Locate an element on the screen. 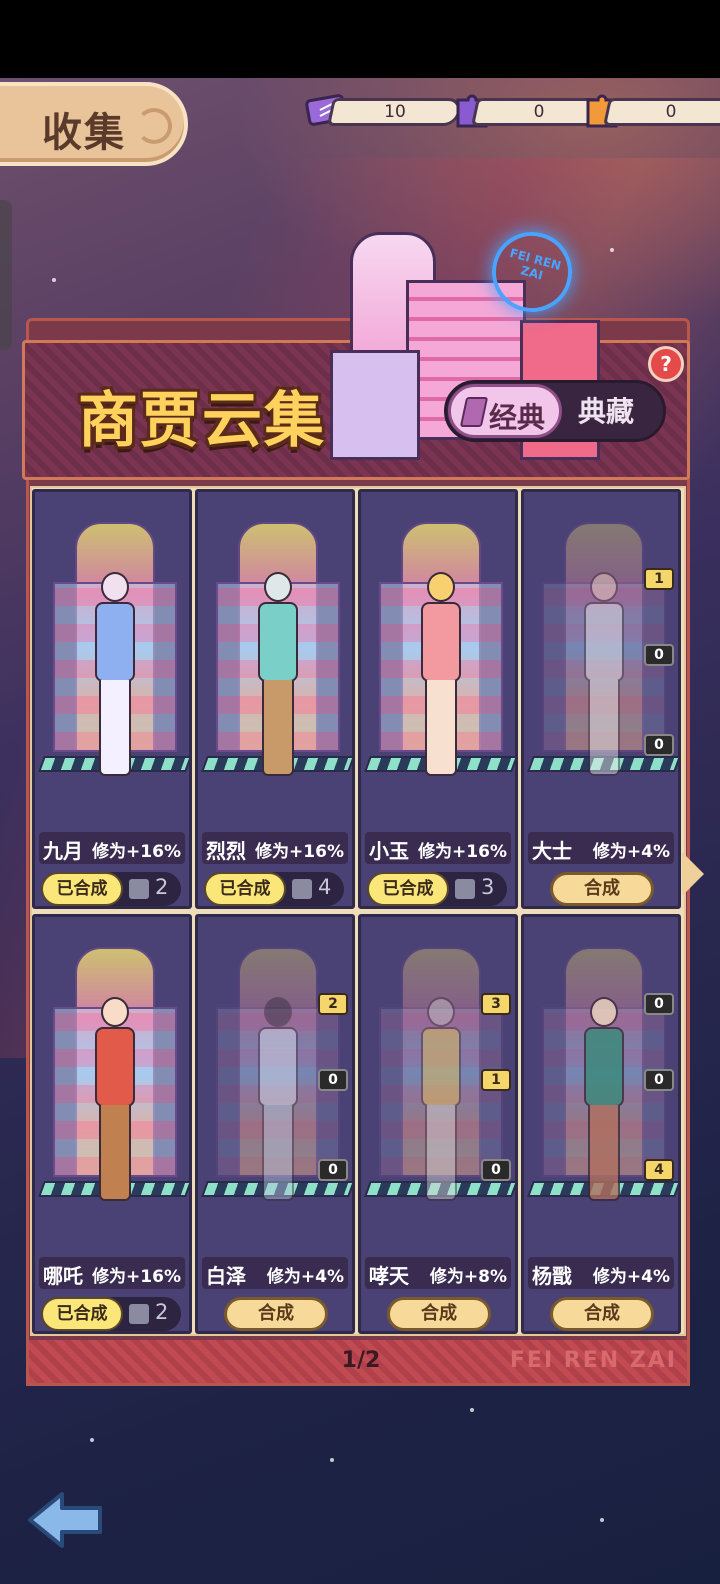  card-name: 九月 is located at coordinates (63, 851).